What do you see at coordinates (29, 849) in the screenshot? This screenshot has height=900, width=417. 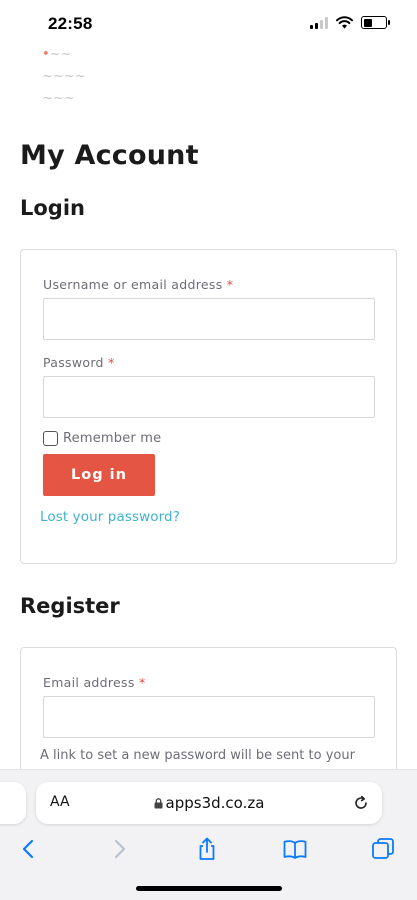 I see `back-icon` at bounding box center [29, 849].